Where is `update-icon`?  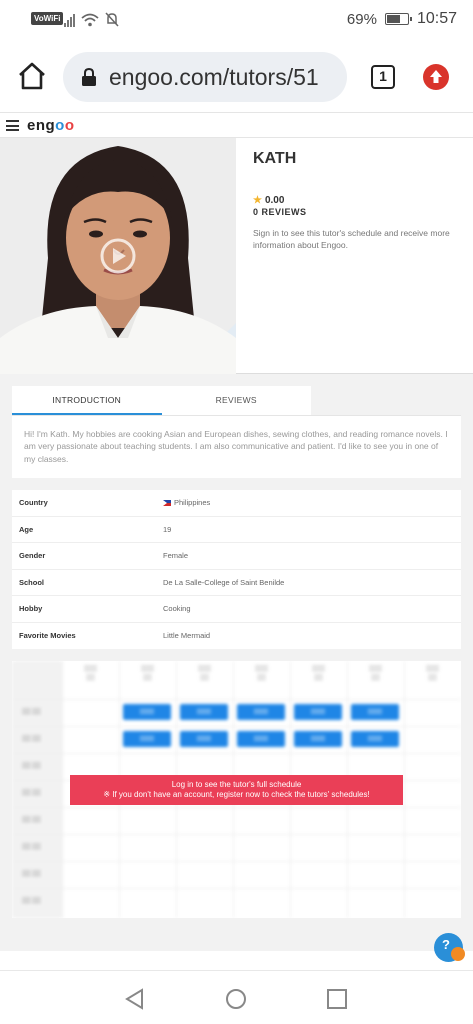 update-icon is located at coordinates (436, 77).